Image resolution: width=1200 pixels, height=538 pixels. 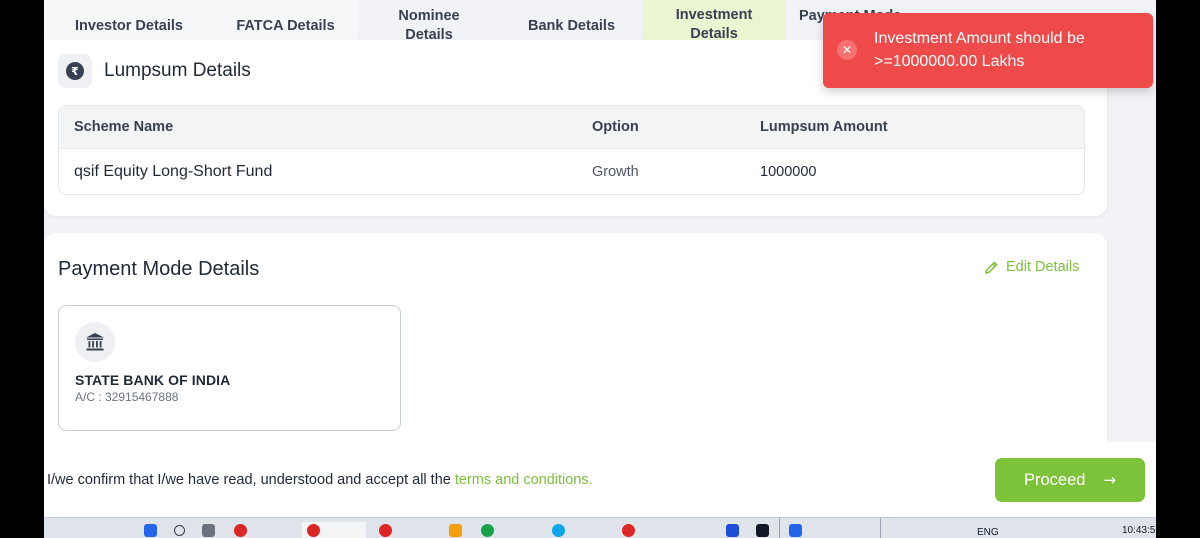 I want to click on tab-label: Investment Details, so click(x=714, y=24).